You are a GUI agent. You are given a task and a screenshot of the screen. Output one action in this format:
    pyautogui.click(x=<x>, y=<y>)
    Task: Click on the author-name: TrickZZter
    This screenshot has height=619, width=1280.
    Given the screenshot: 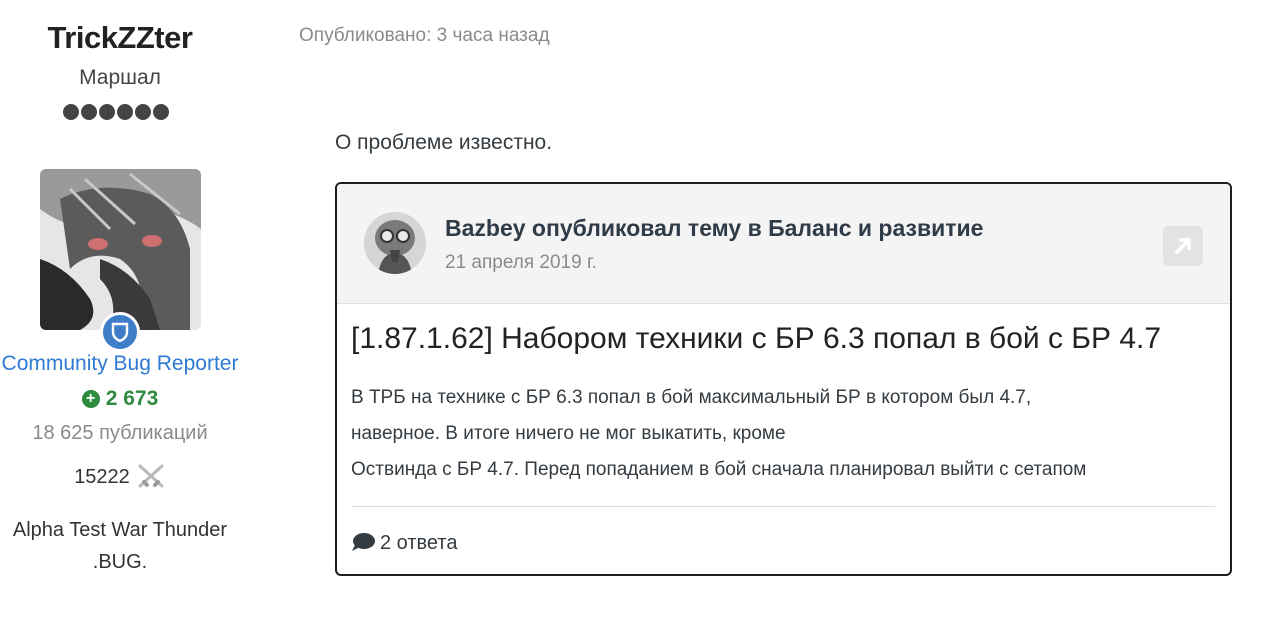 What is the action you would take?
    pyautogui.click(x=120, y=38)
    